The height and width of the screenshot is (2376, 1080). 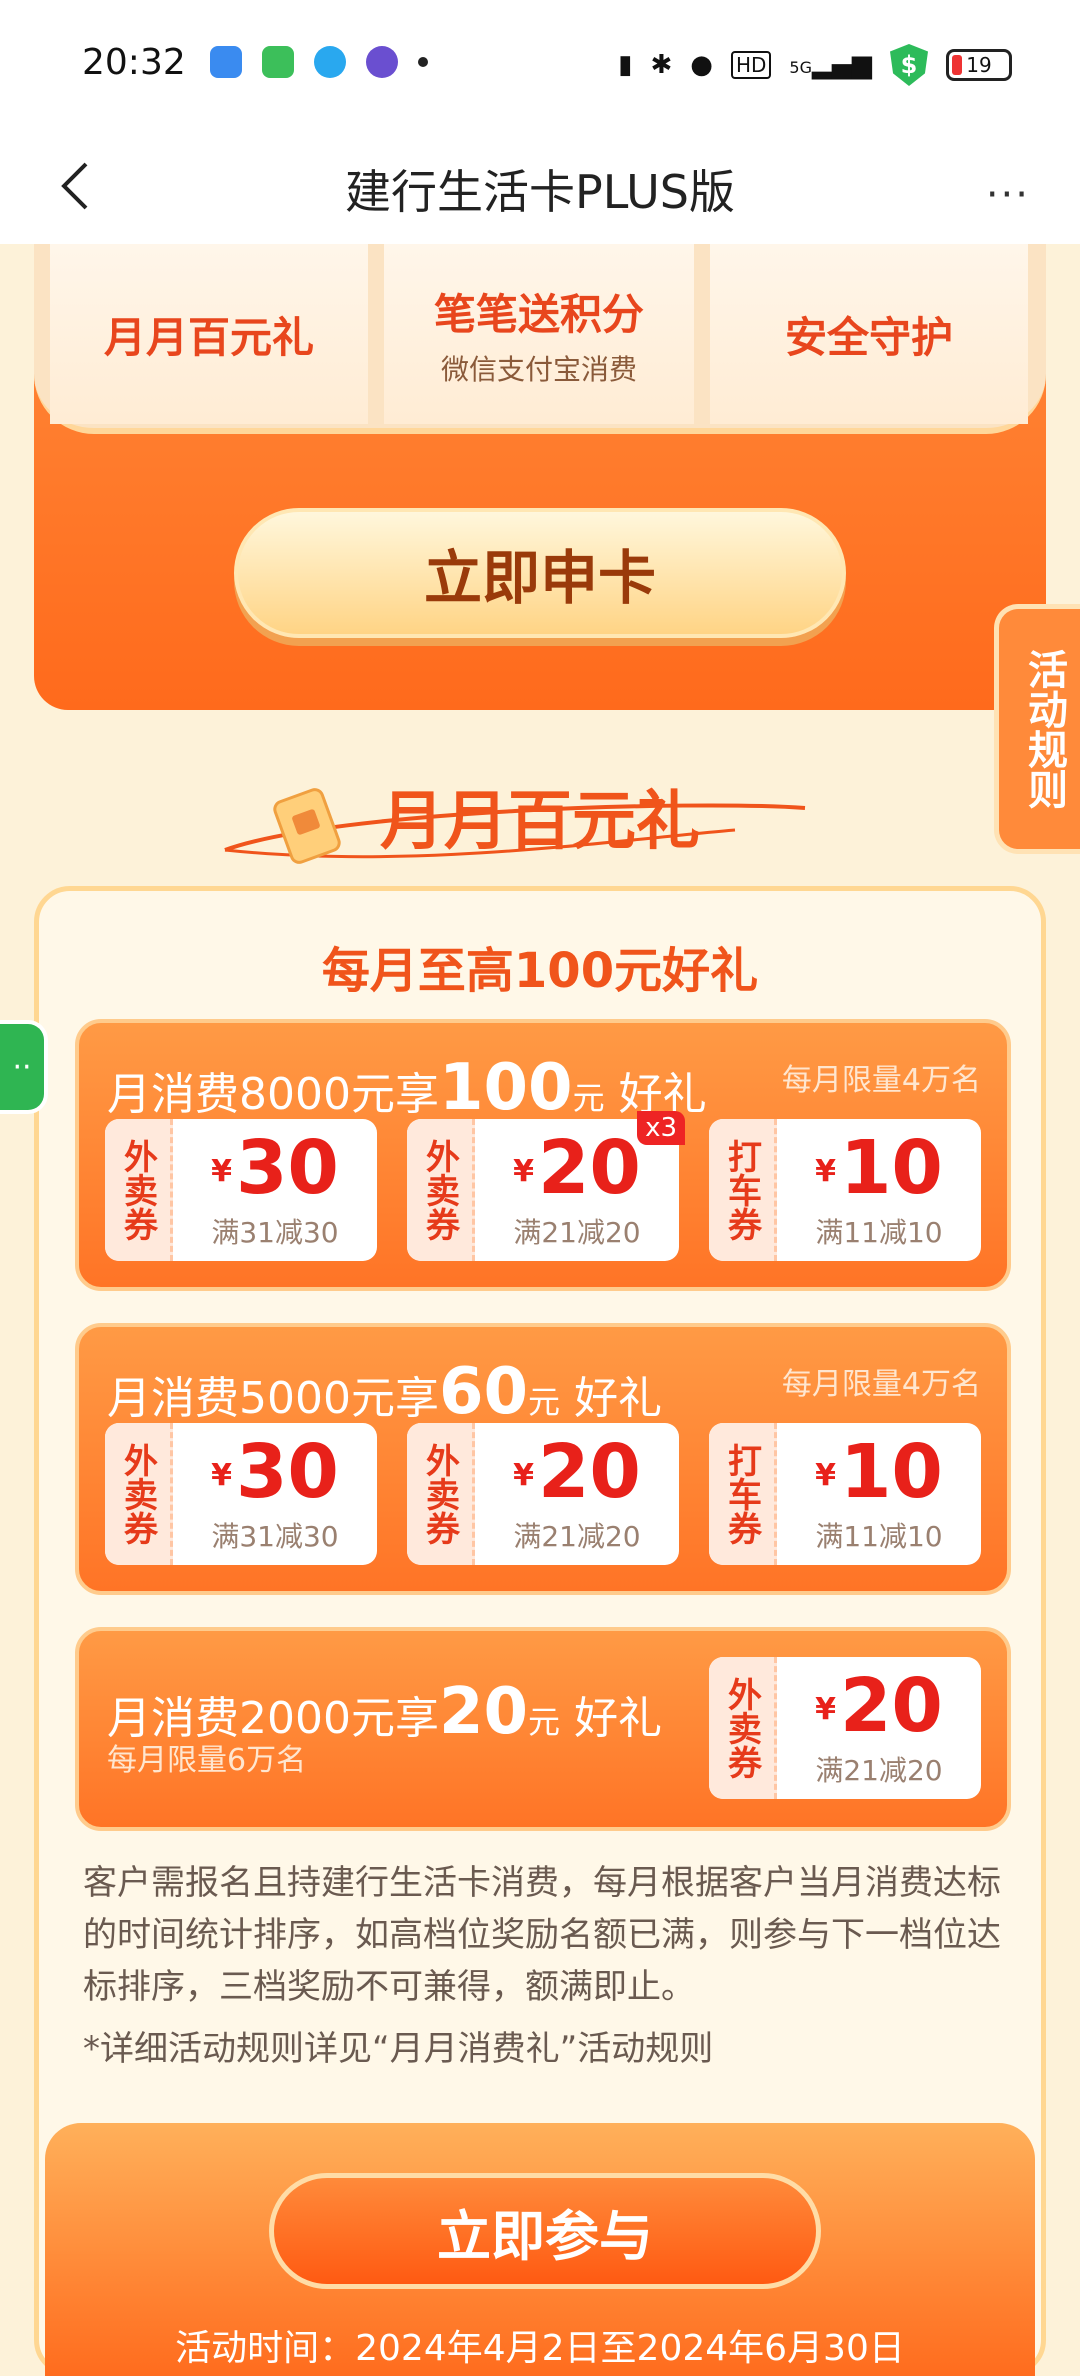 I want to click on apply-card-button: 立即申卡, so click(x=540, y=573).